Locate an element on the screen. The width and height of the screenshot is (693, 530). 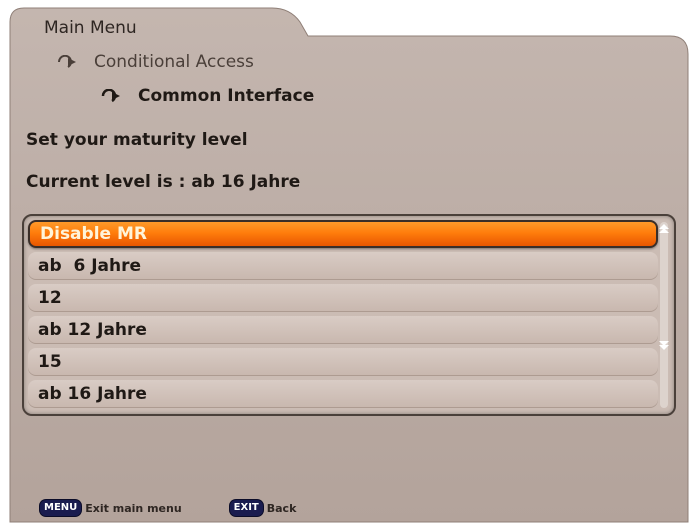
list-item-ab-16-jahre: ab 16 Jahre is located at coordinates (343, 394).